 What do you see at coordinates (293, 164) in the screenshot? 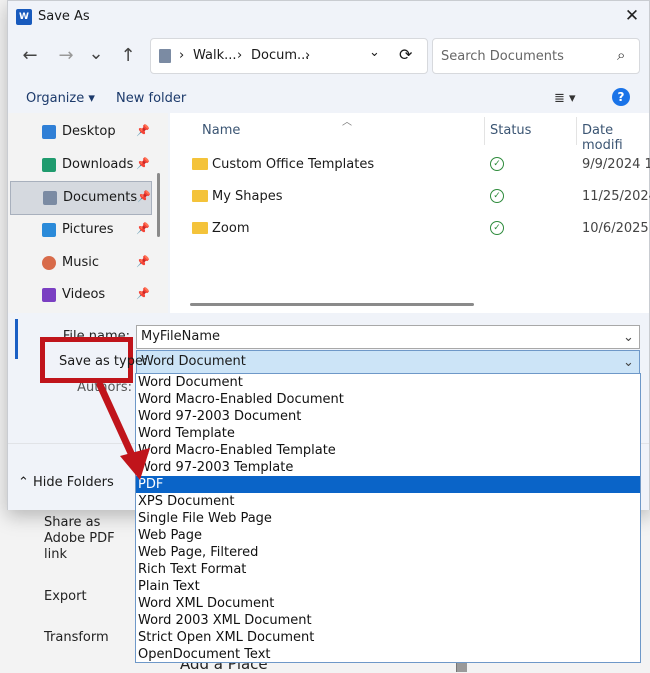
I see `folder-custom-office-templates: Custom Office Templates` at bounding box center [293, 164].